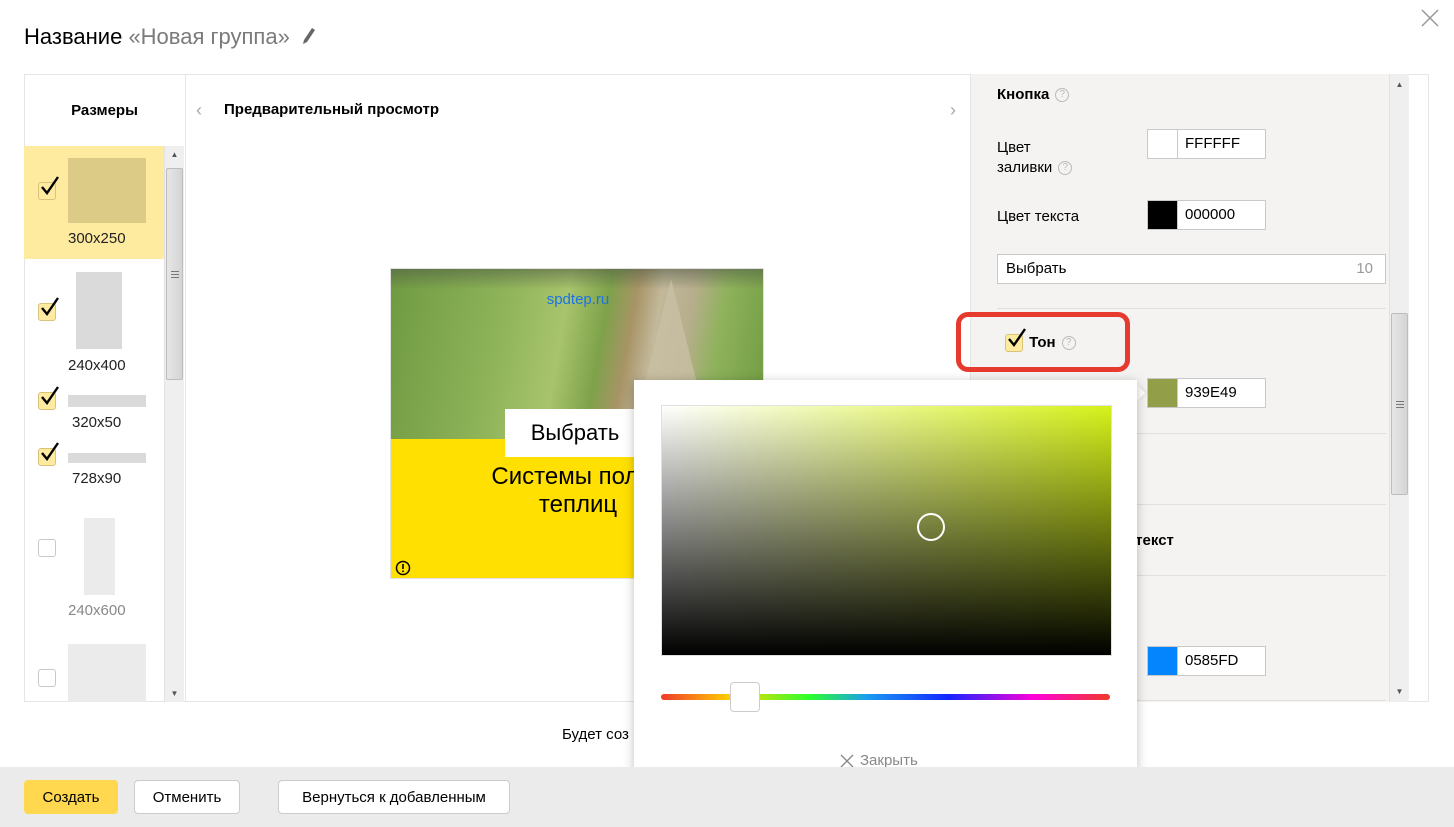 Image resolution: width=1454 pixels, height=827 pixels. I want to click on ad-button: Выбрать, so click(575, 433).